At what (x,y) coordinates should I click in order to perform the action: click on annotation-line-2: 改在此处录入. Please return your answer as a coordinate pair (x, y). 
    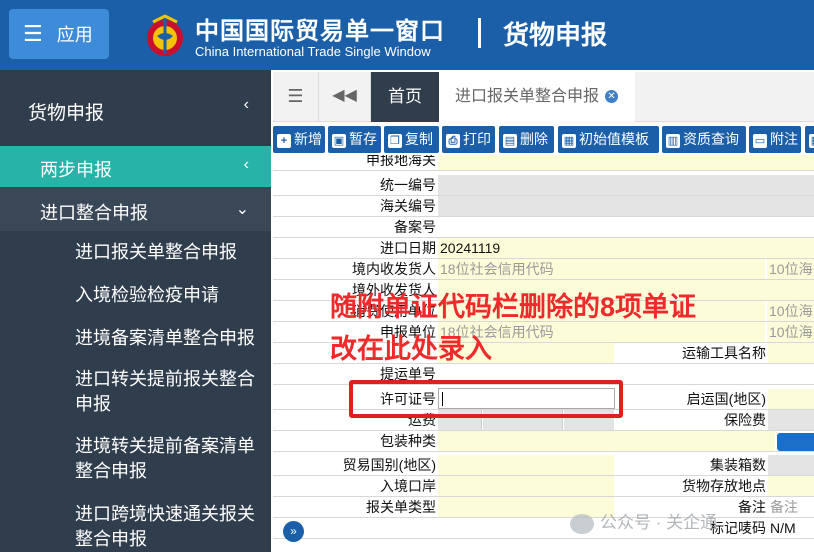
    Looking at the image, I should click on (411, 349).